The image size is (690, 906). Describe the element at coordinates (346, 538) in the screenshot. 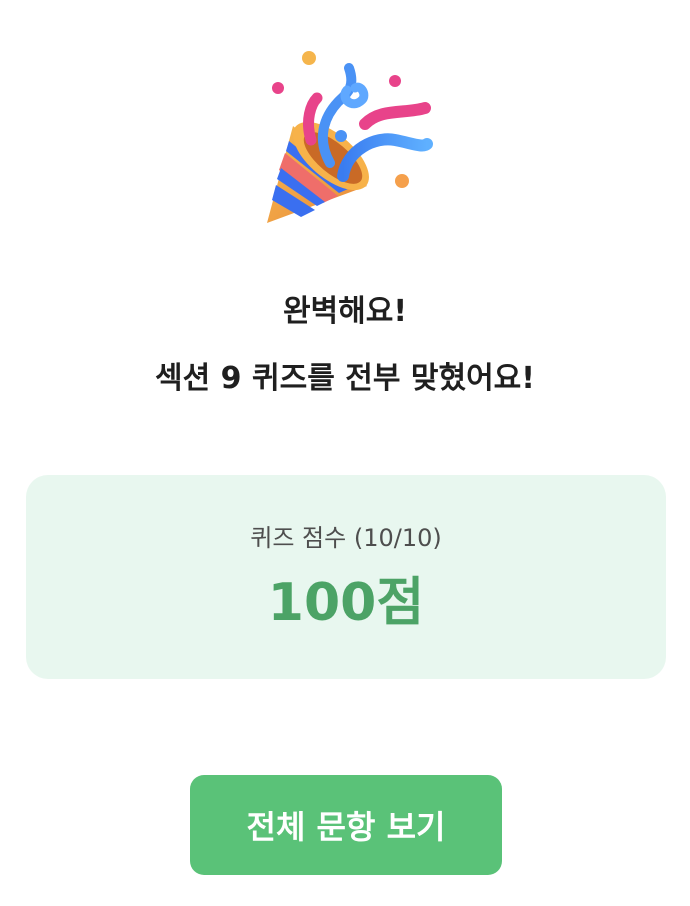

I see `score-label: 퀴즈 점수 (10/10)` at that location.